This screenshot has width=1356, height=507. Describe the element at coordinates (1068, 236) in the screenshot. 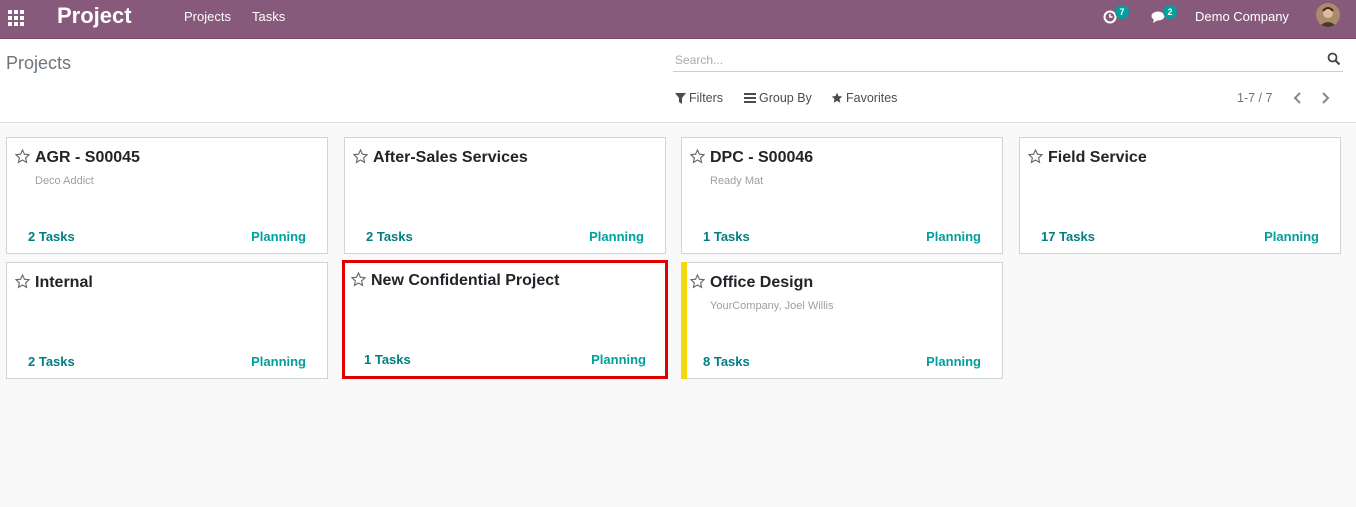

I see `project-tasks-link: 17 Tasks` at that location.